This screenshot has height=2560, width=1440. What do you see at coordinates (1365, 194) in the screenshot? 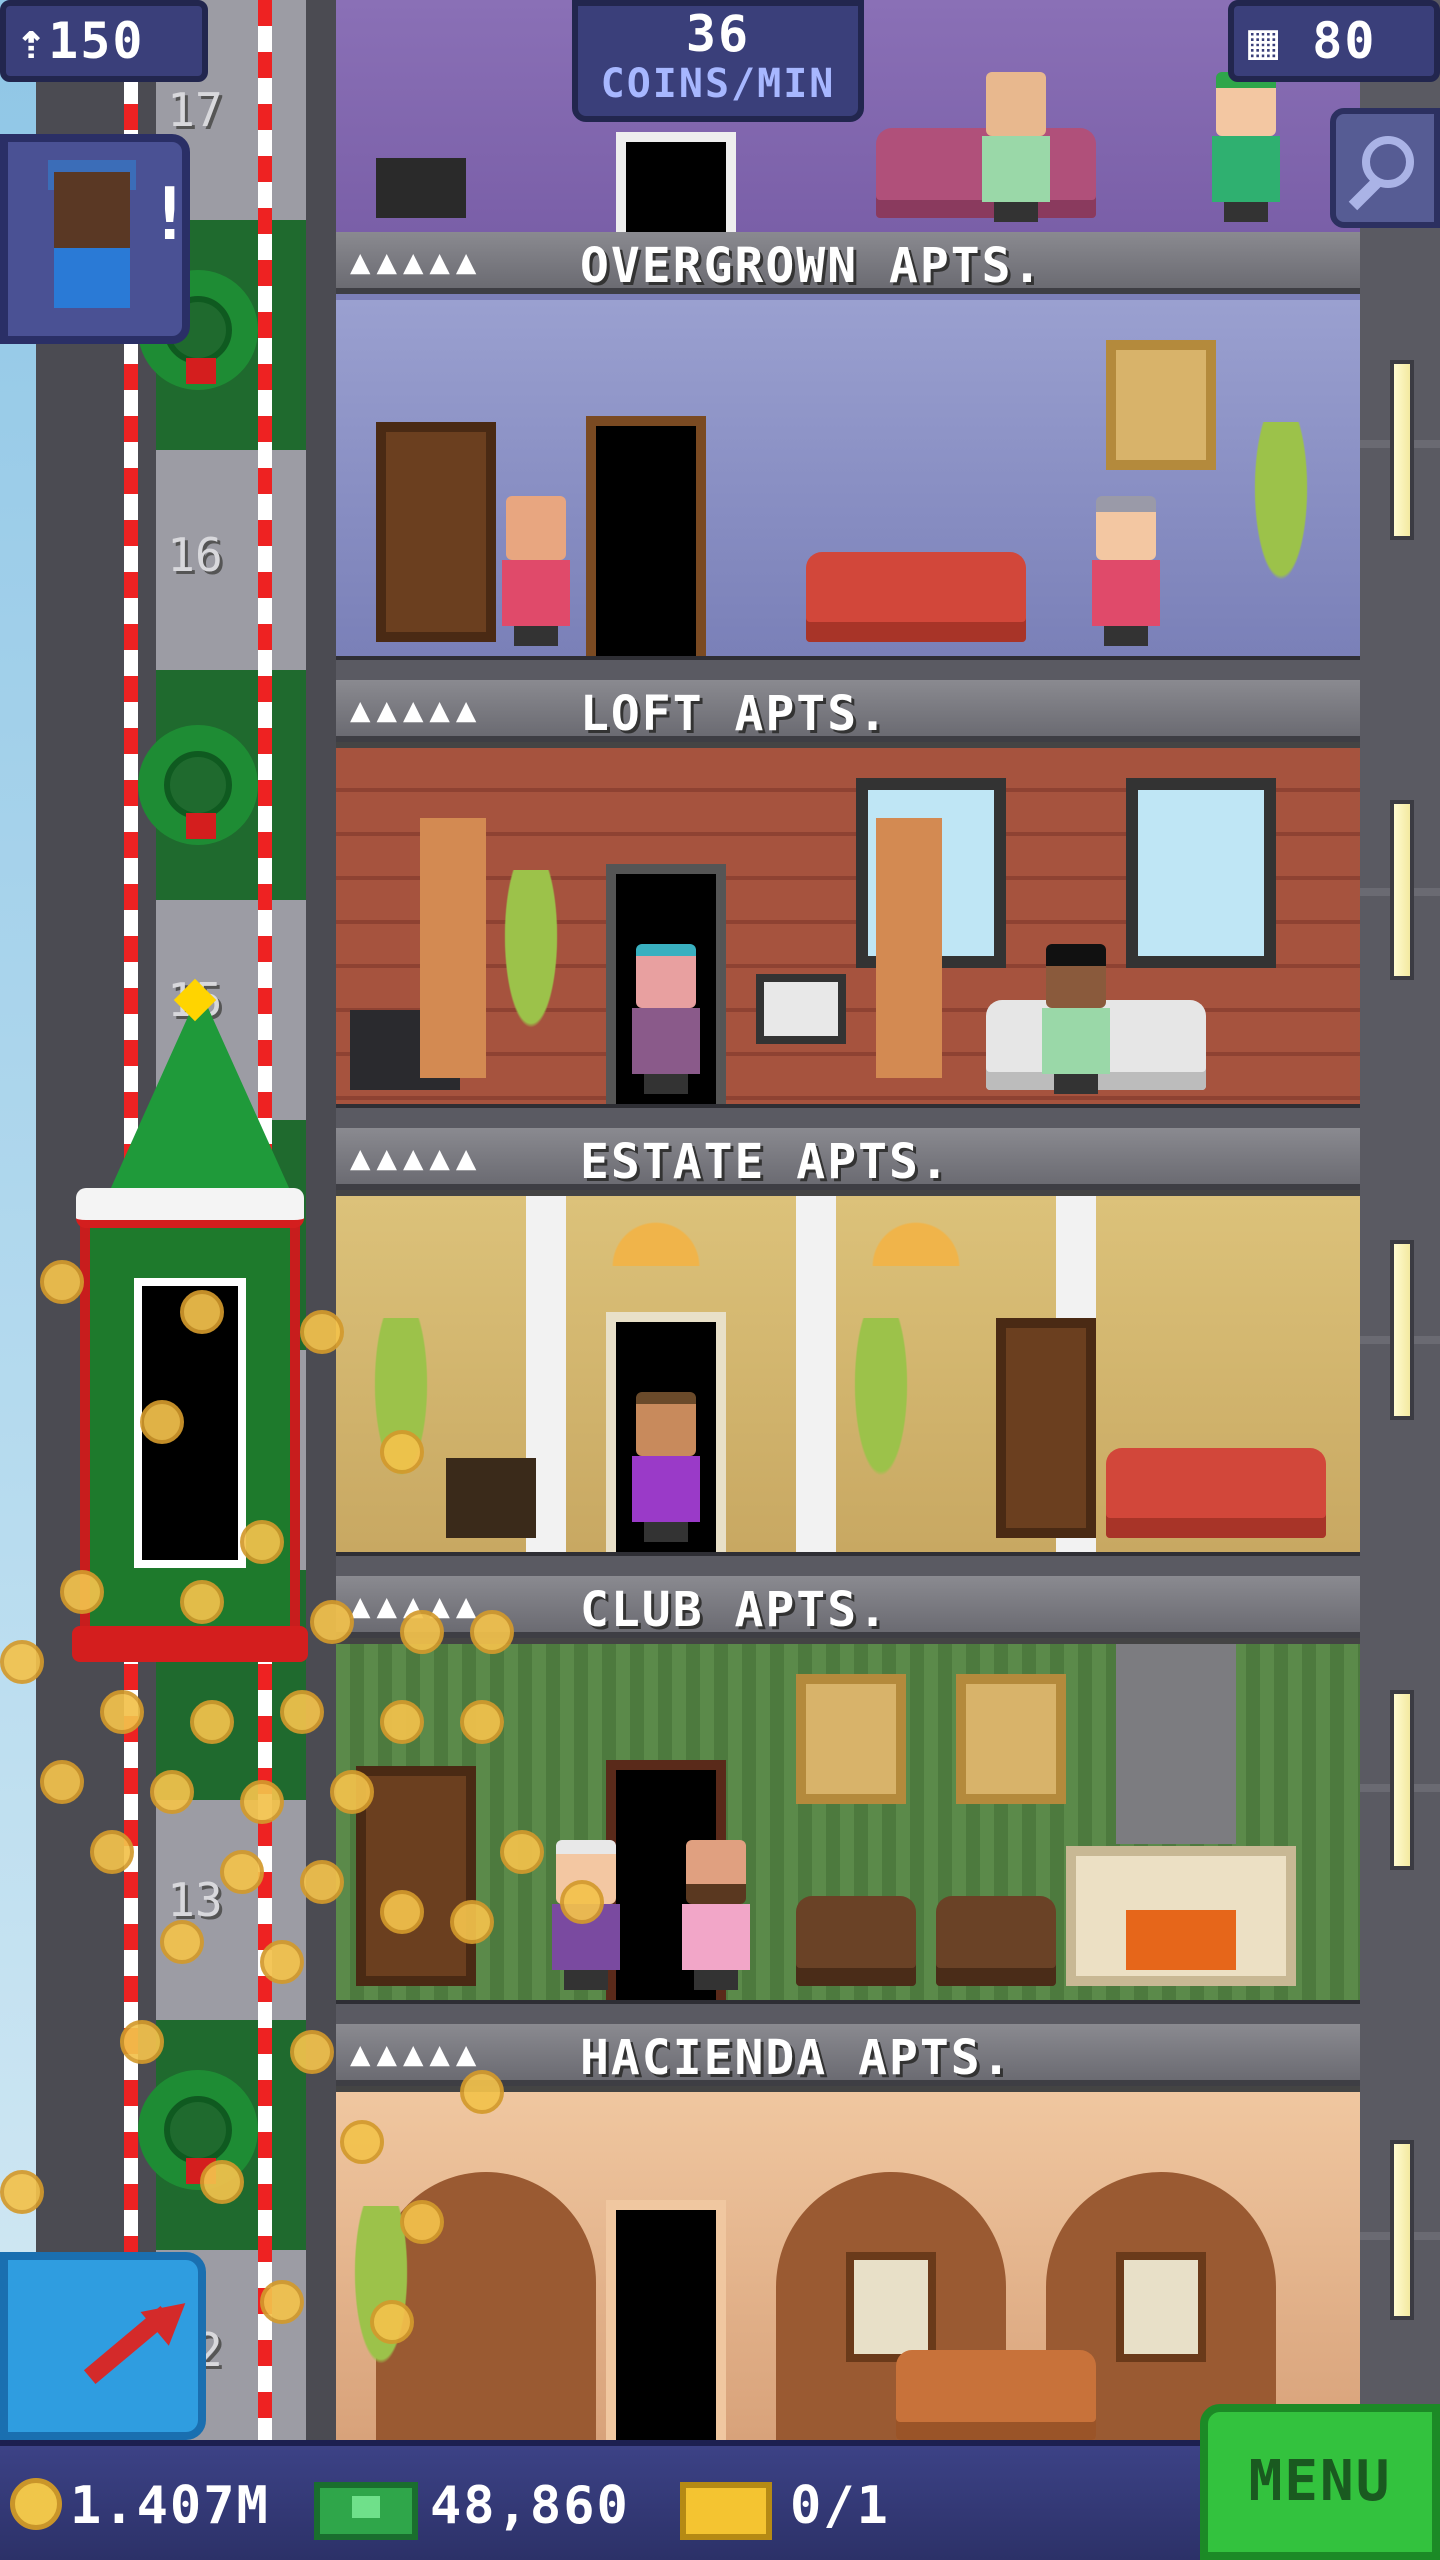
I see `magnifier-handle` at bounding box center [1365, 194].